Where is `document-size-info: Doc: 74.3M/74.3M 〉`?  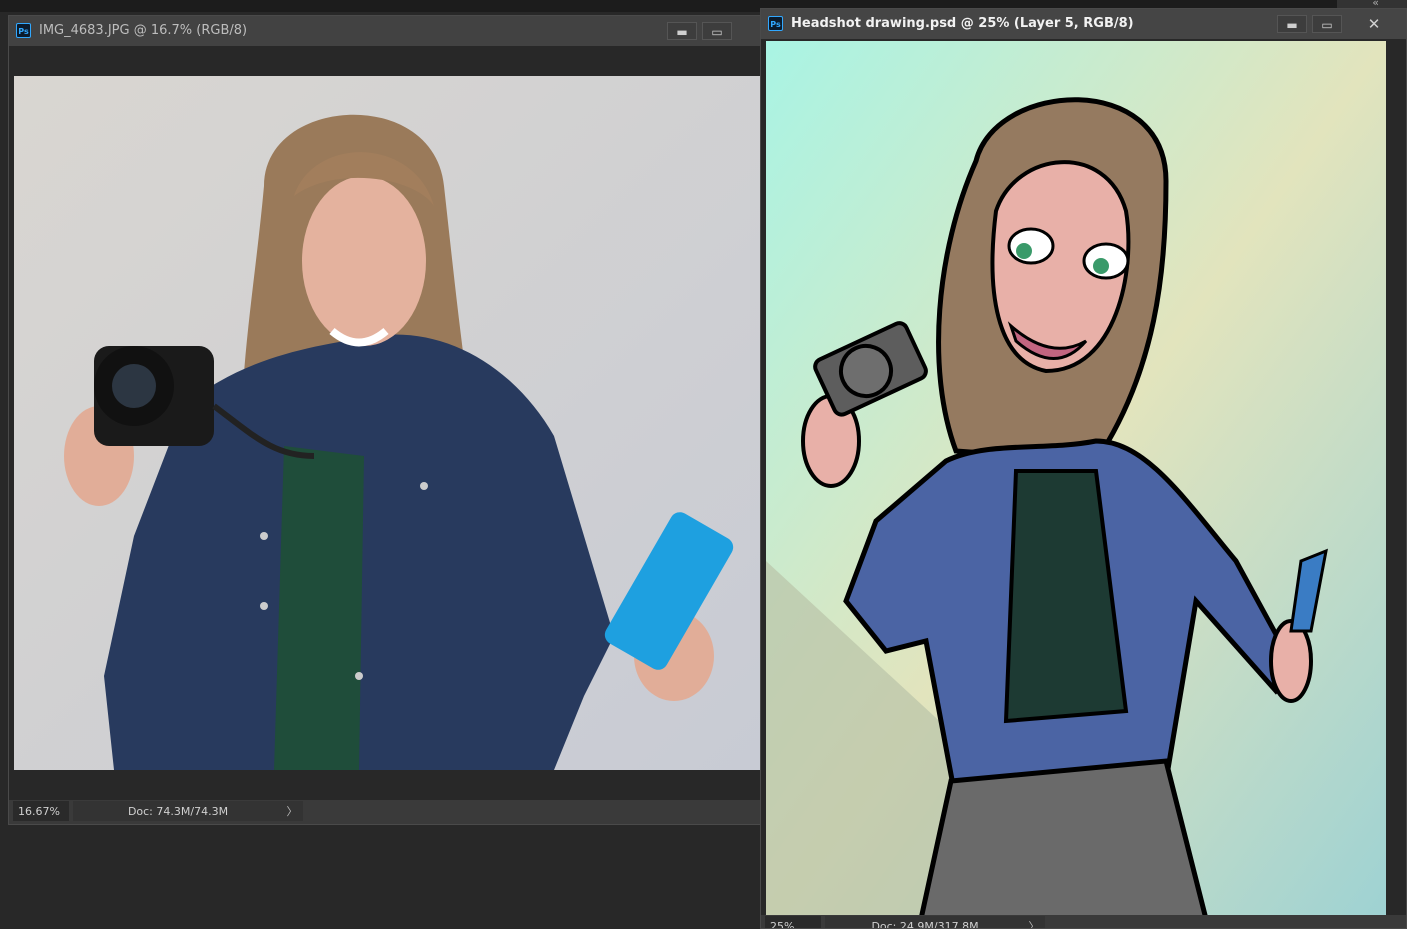
document-size-info: Doc: 74.3M/74.3M 〉 is located at coordinates (188, 811).